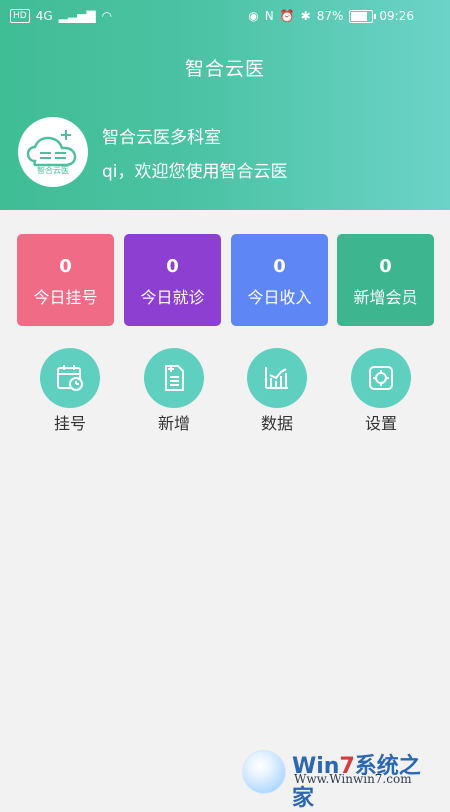  What do you see at coordinates (69, 423) in the screenshot?
I see `feature-label: 挂号` at bounding box center [69, 423].